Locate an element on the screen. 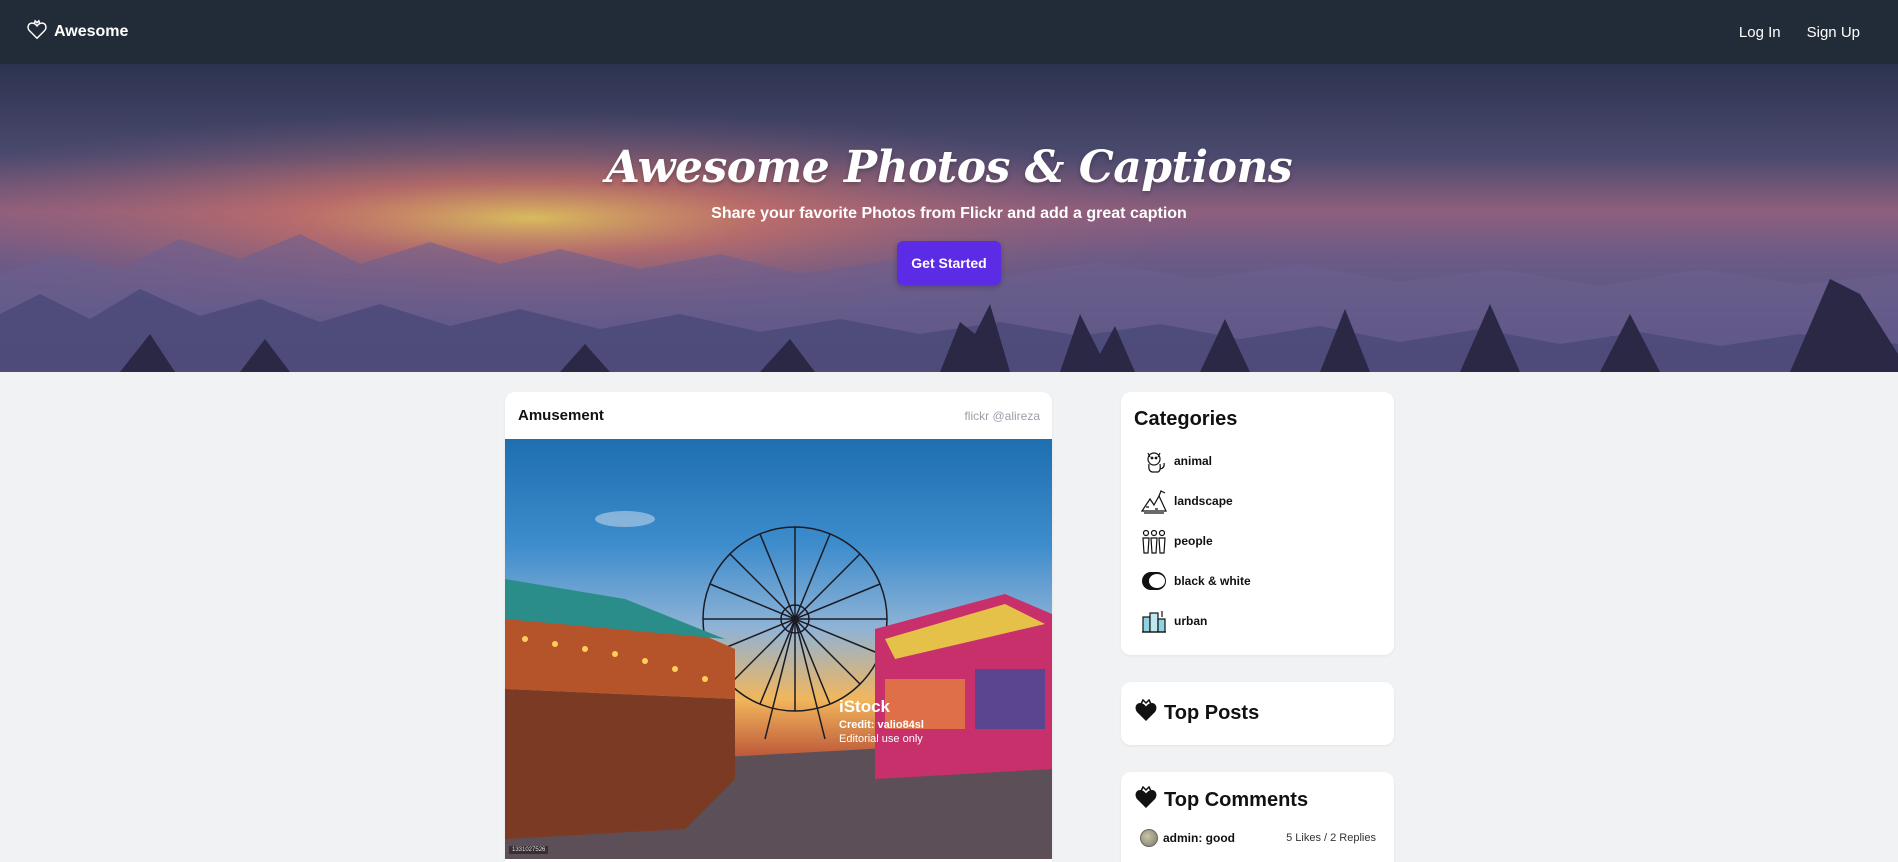  brand-link: Awesome is located at coordinates (77, 32).